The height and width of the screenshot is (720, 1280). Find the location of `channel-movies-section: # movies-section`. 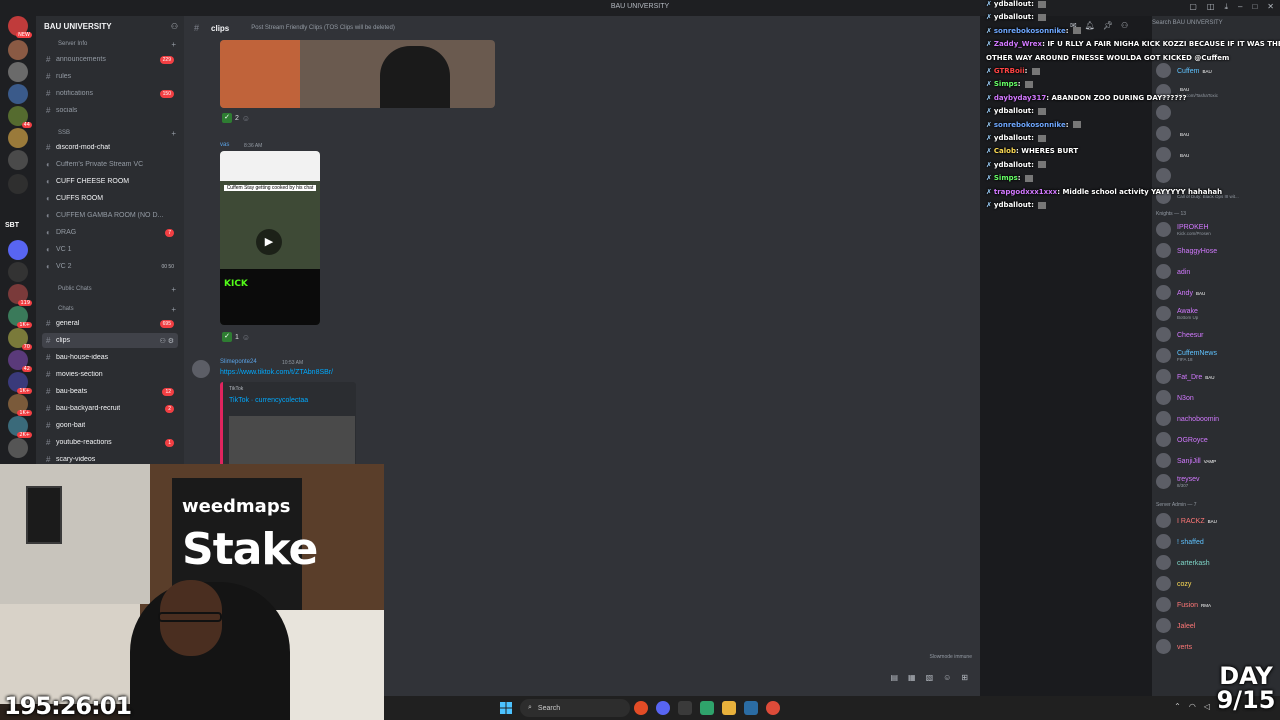

channel-movies-section: # movies-section is located at coordinates (110, 374).